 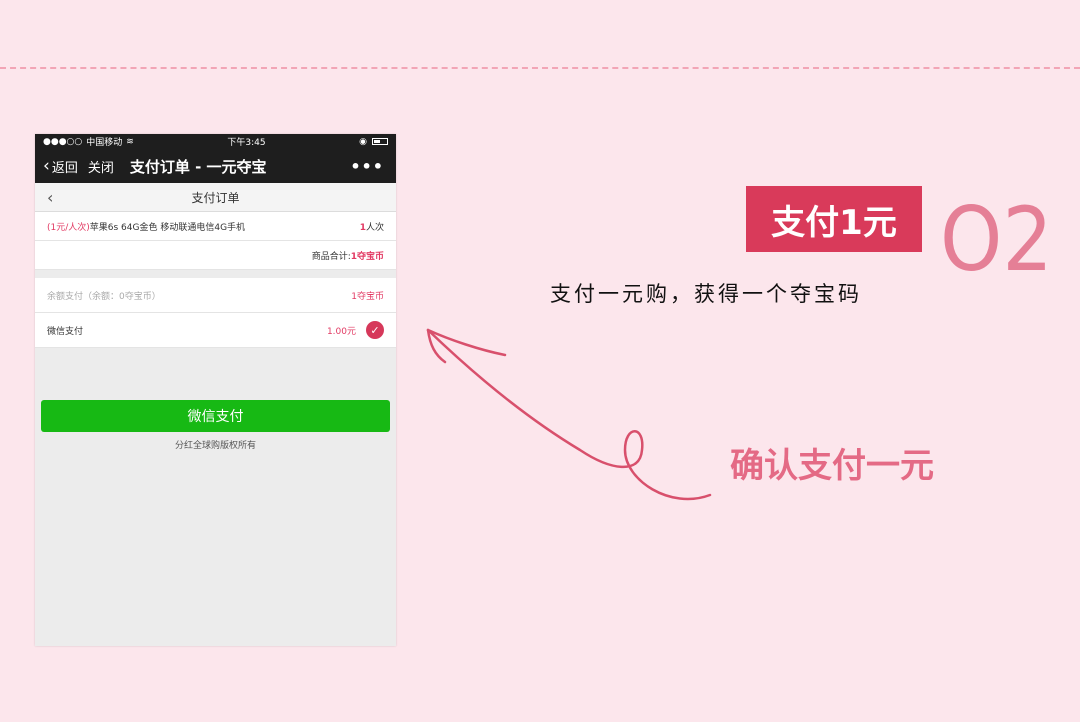 I want to click on total-label: 商品合计:, so click(x=331, y=256).